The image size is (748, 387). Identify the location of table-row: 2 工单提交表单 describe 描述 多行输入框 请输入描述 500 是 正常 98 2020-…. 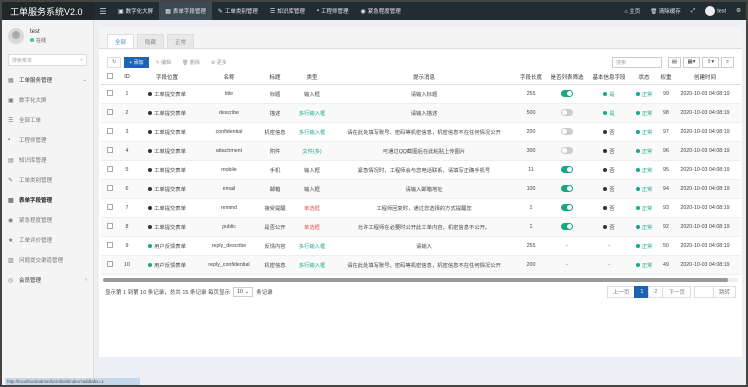
(421, 113).